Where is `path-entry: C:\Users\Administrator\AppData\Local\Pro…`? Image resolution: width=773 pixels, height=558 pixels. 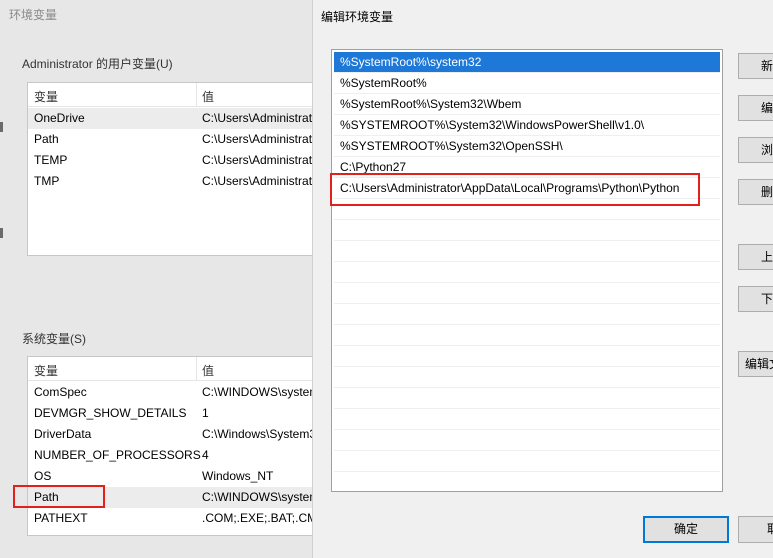 path-entry: C:\Users\Administrator\AppData\Local\Pro… is located at coordinates (527, 188).